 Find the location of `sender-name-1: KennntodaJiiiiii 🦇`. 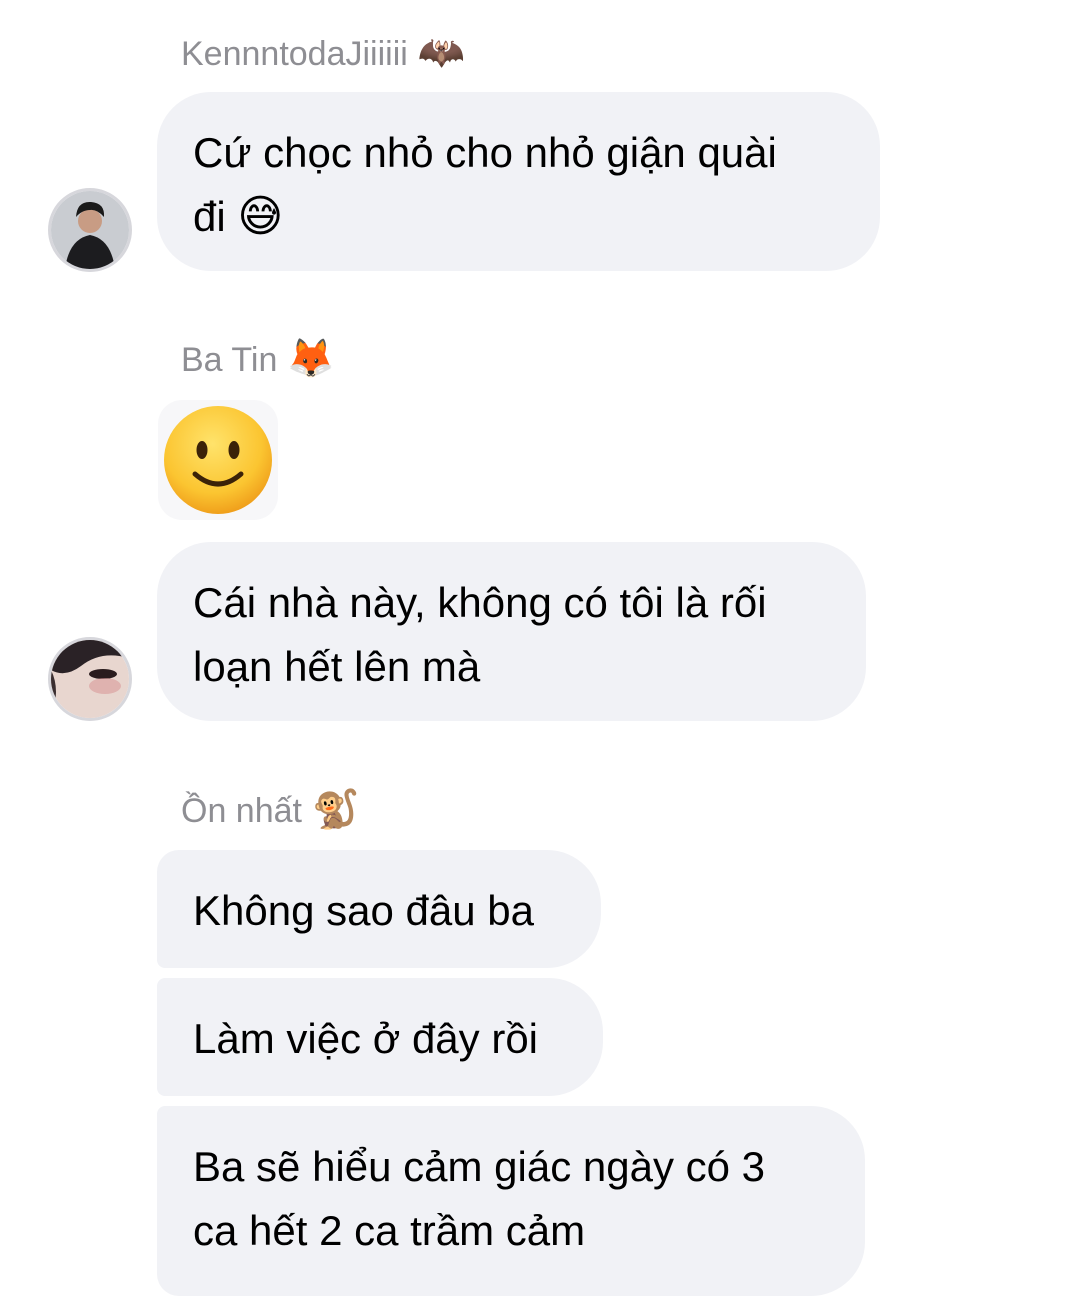

sender-name-1: KennntodaJiiiiii 🦇 is located at coordinates (323, 53).